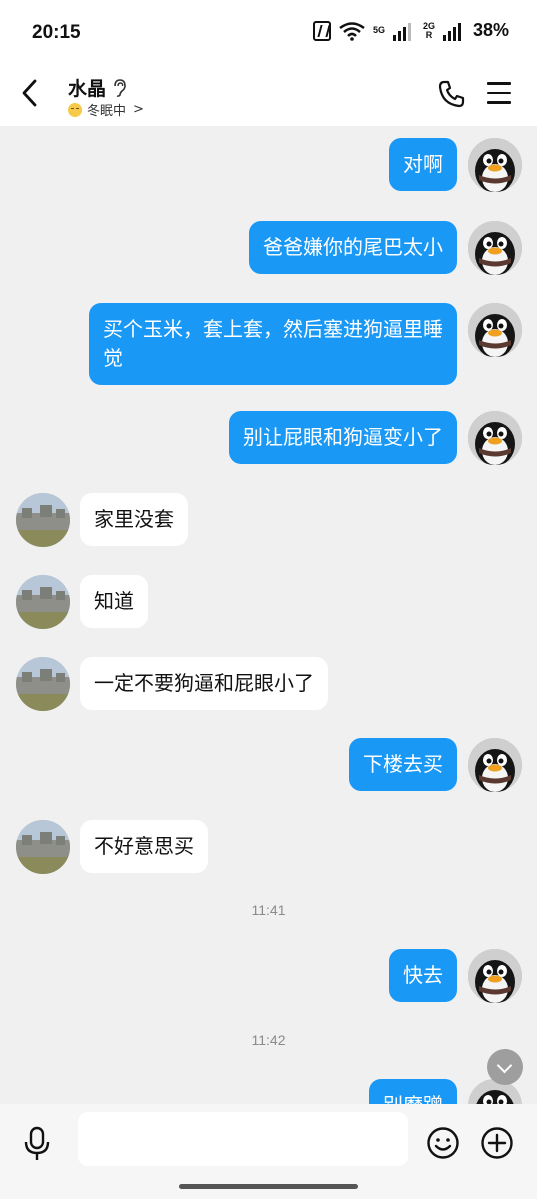  I want to click on message-row-incoming: 一定不要狗逼和屁眼小了, so click(268, 686).